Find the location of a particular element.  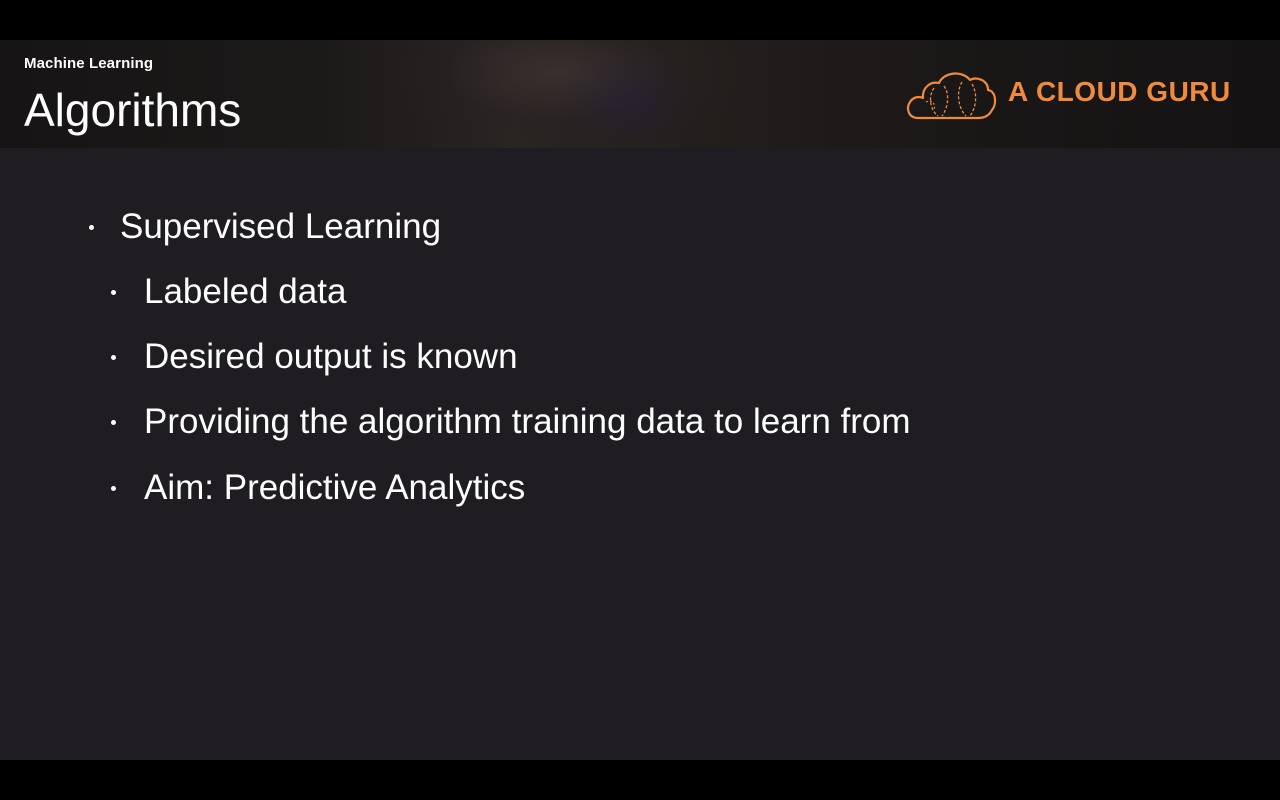

bullet-text: Labeled data is located at coordinates (245, 291).